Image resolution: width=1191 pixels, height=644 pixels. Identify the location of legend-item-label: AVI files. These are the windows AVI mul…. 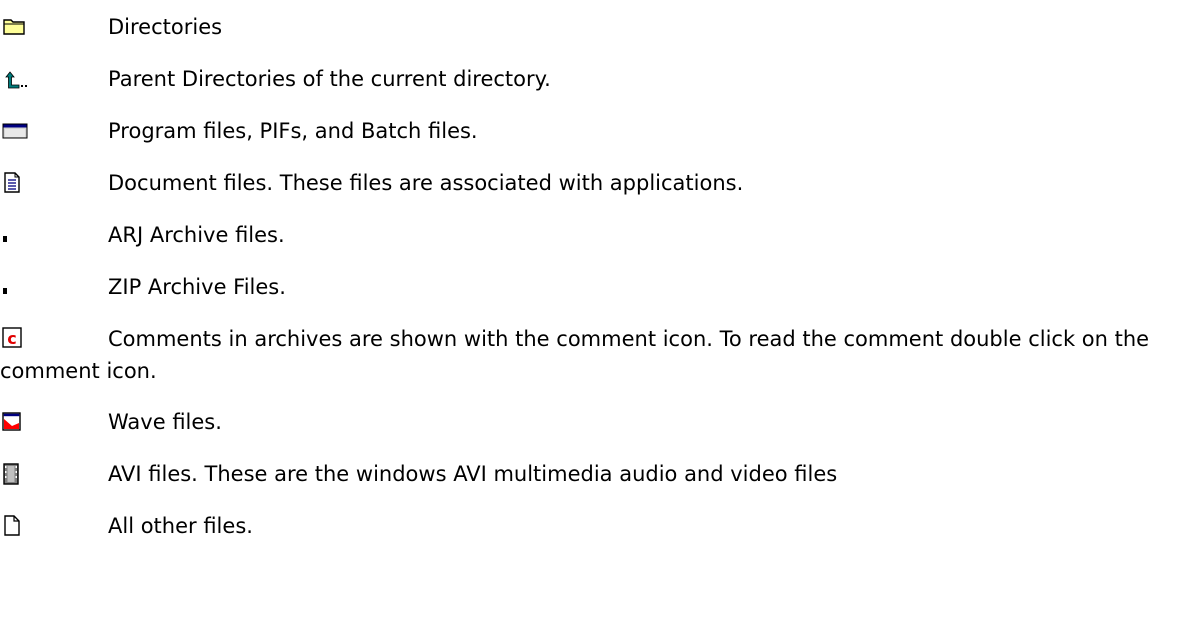
(473, 474).